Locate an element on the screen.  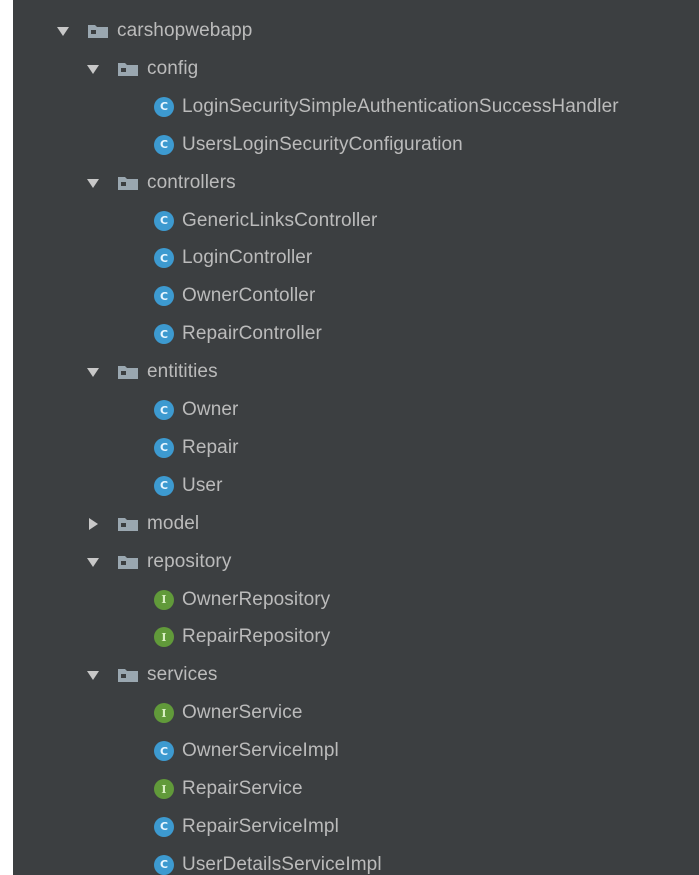
tree-node-label: controllers is located at coordinates (191, 182).